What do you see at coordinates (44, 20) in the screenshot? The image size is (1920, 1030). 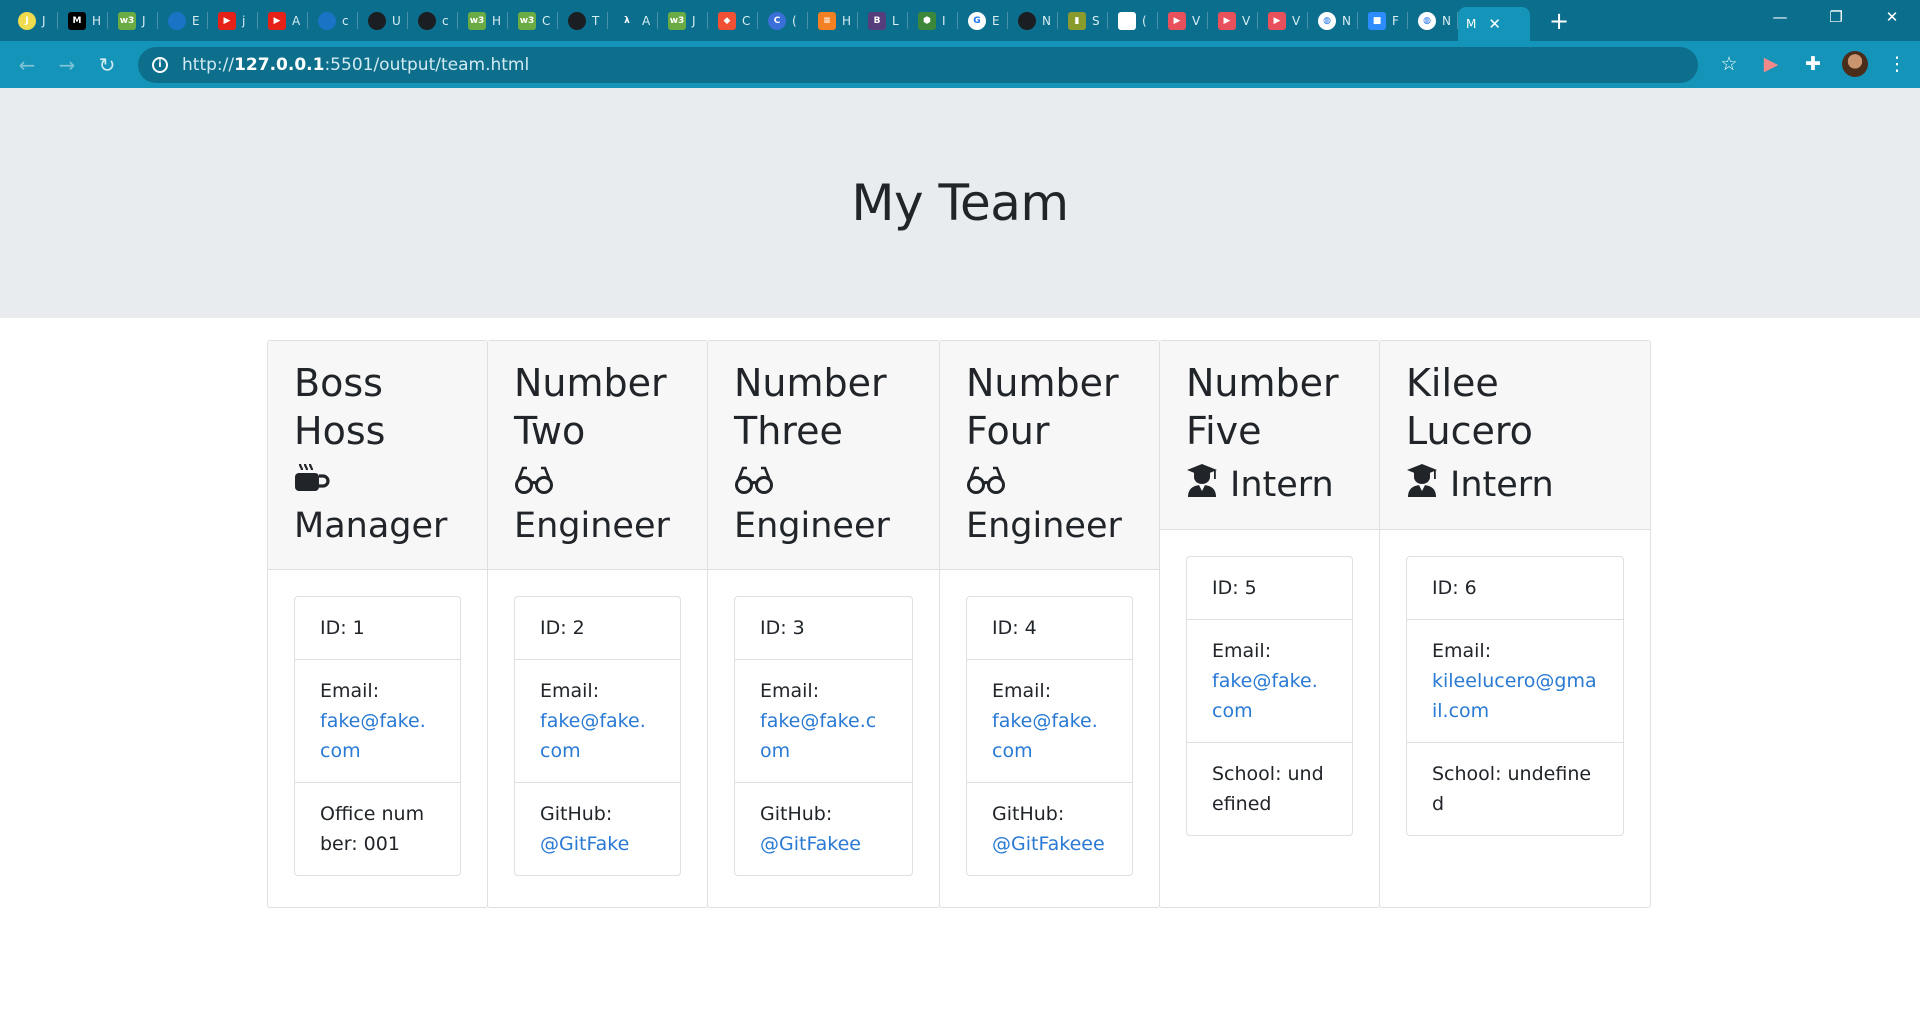 I see `tab-title: J` at bounding box center [44, 20].